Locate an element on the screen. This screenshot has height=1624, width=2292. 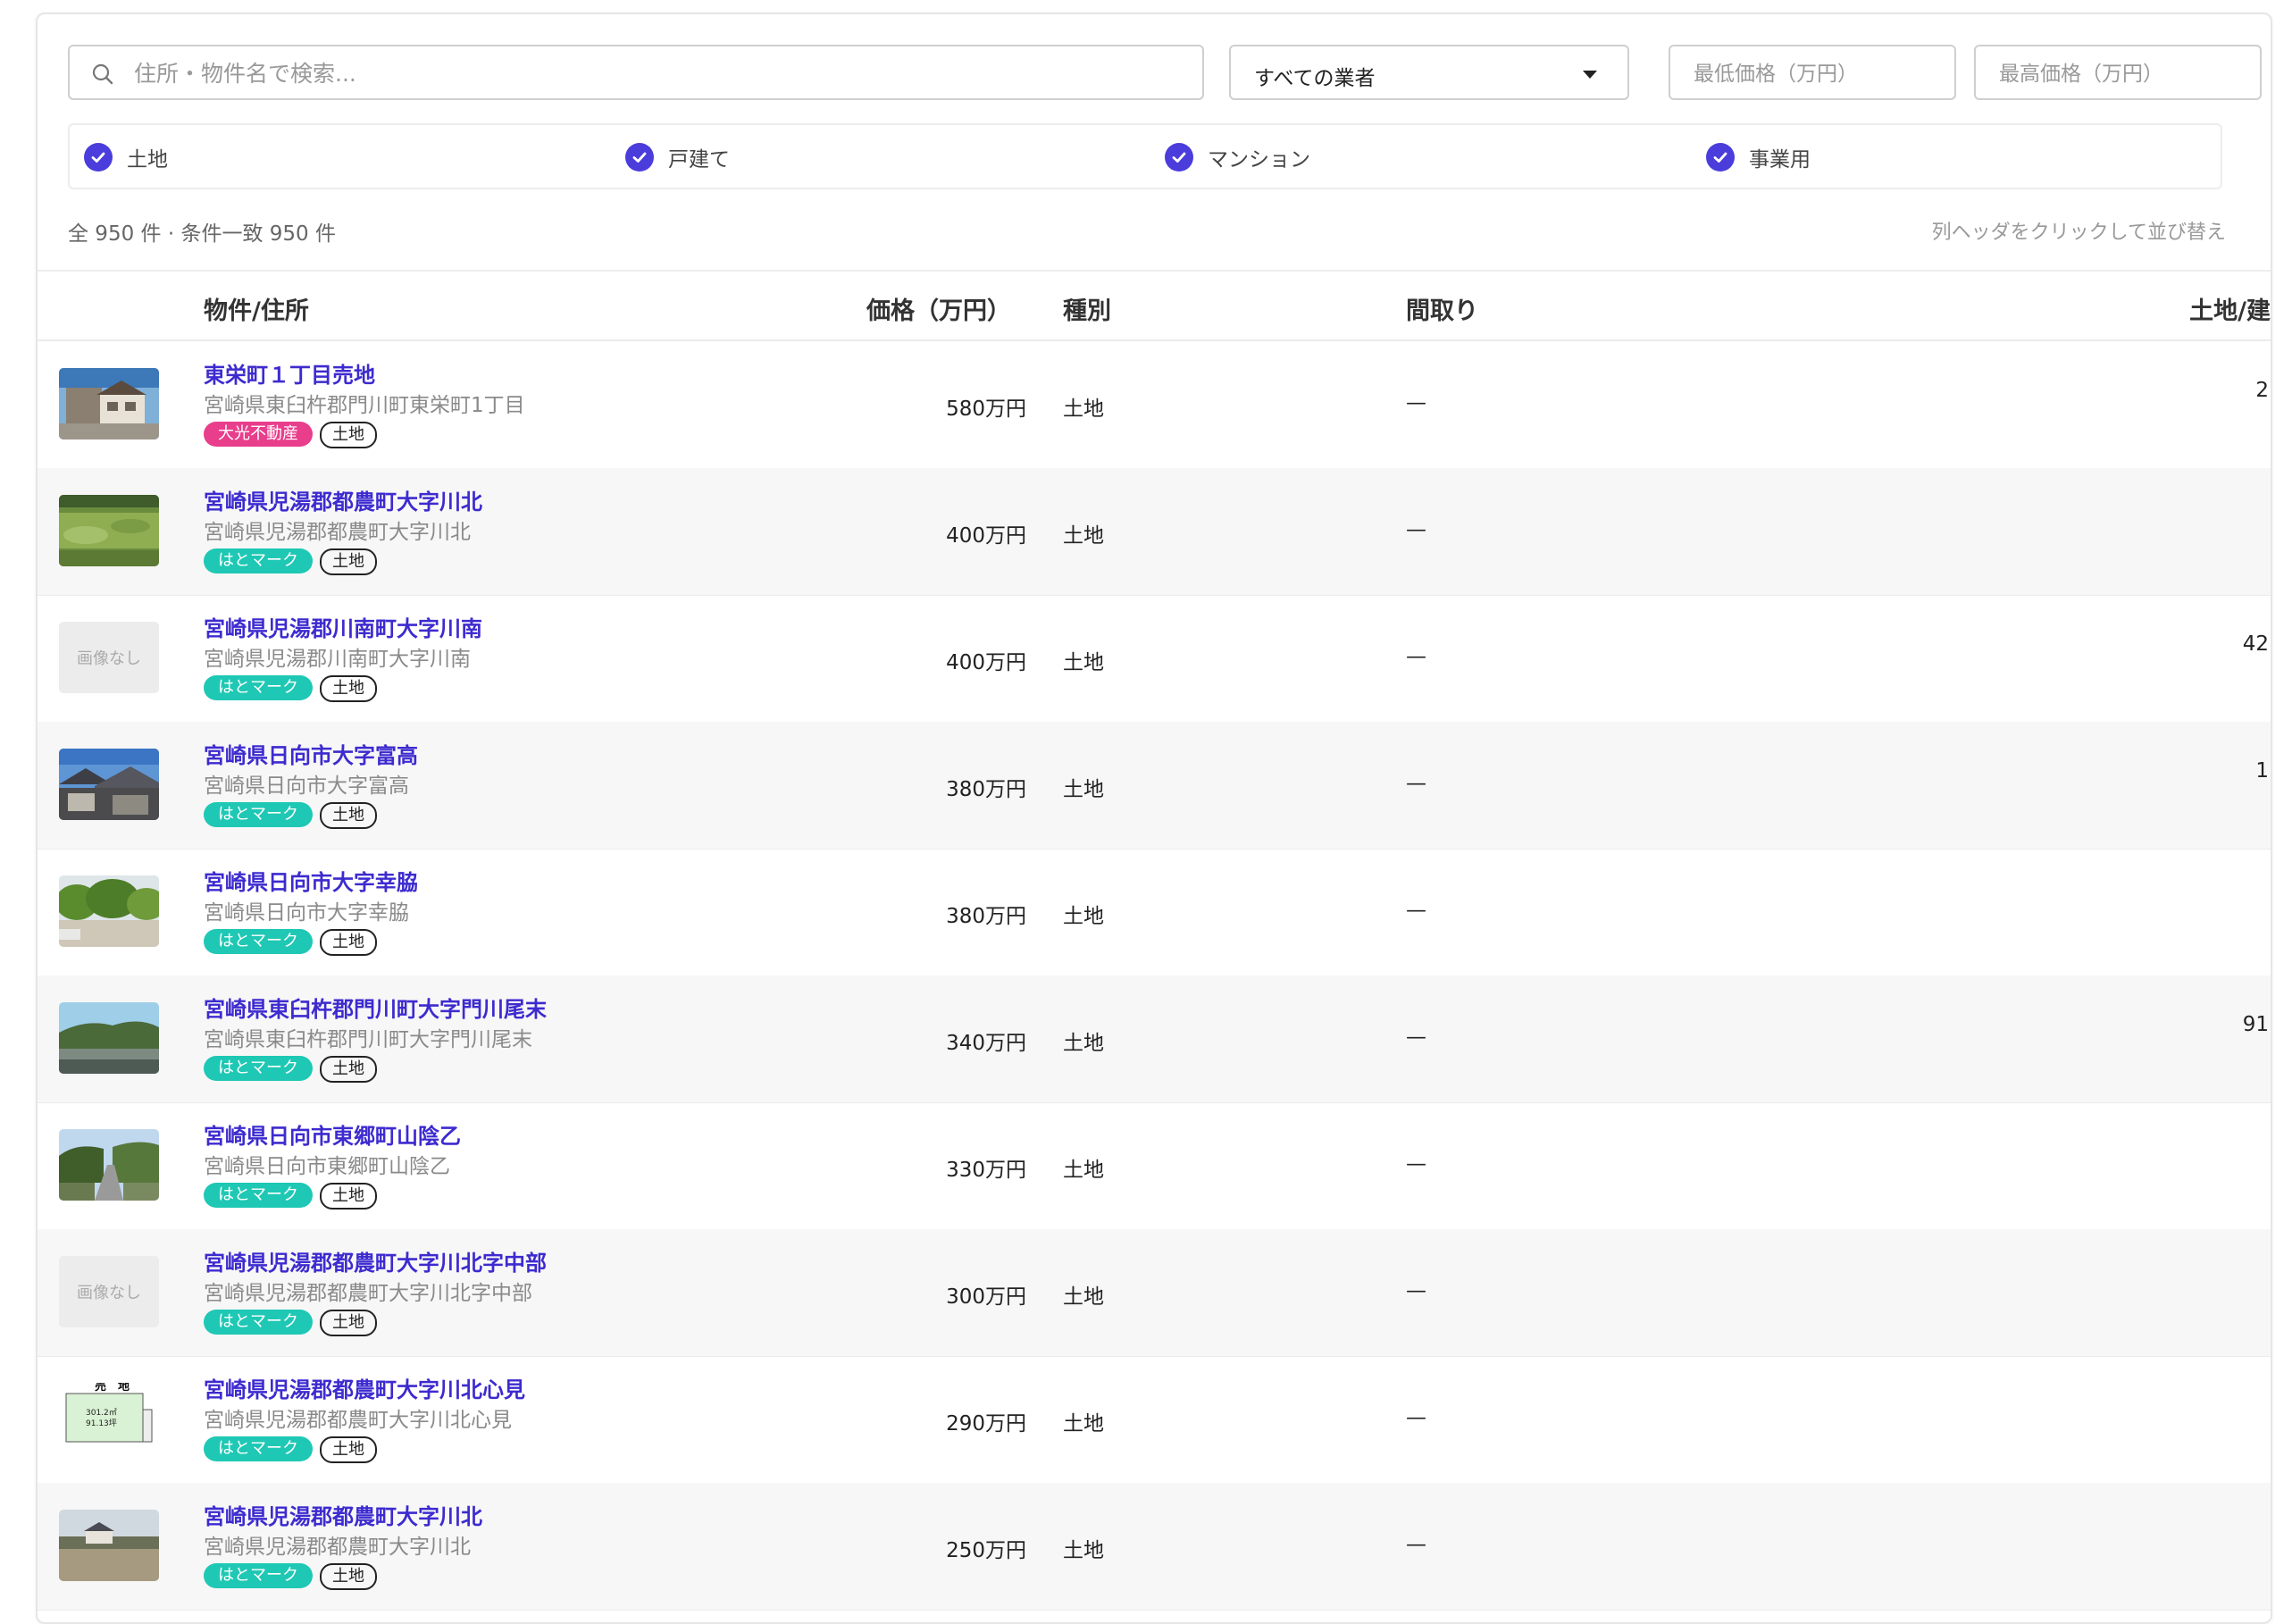
search-icon is located at coordinates (102, 74).